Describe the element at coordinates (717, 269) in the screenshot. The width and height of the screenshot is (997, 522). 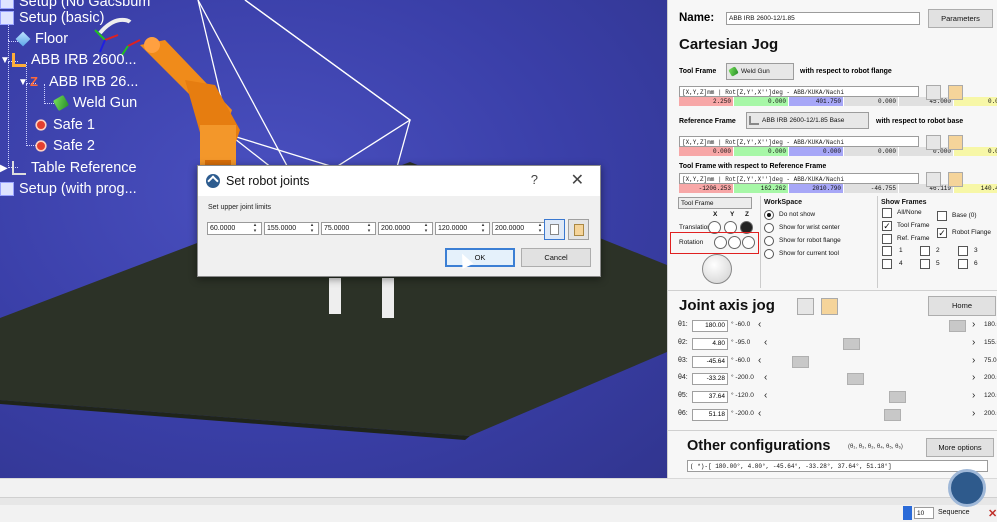
I see `jog-dial` at that location.